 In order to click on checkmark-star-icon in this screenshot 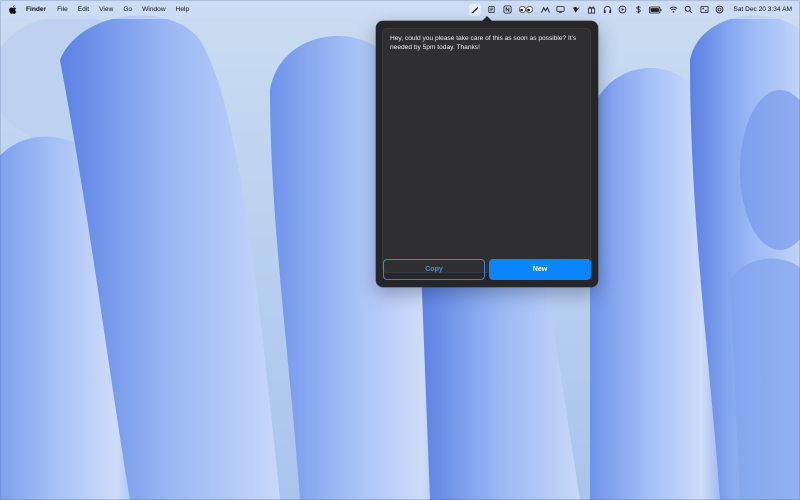, I will do `click(576, 9)`.